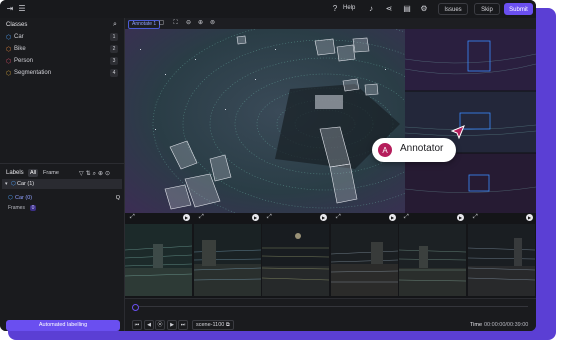 This screenshot has height=345, width=563. I want to click on zoom-out-icon: ⊖, so click(188, 23).